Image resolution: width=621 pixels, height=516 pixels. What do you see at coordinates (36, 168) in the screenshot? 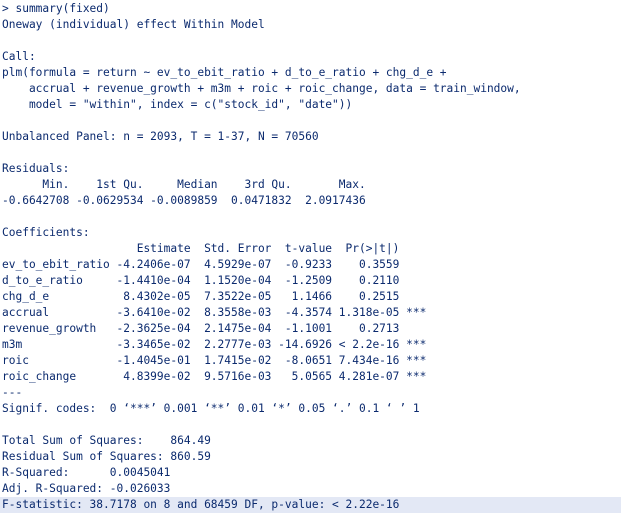
I see `residuals-heading: Residuals:` at bounding box center [36, 168].